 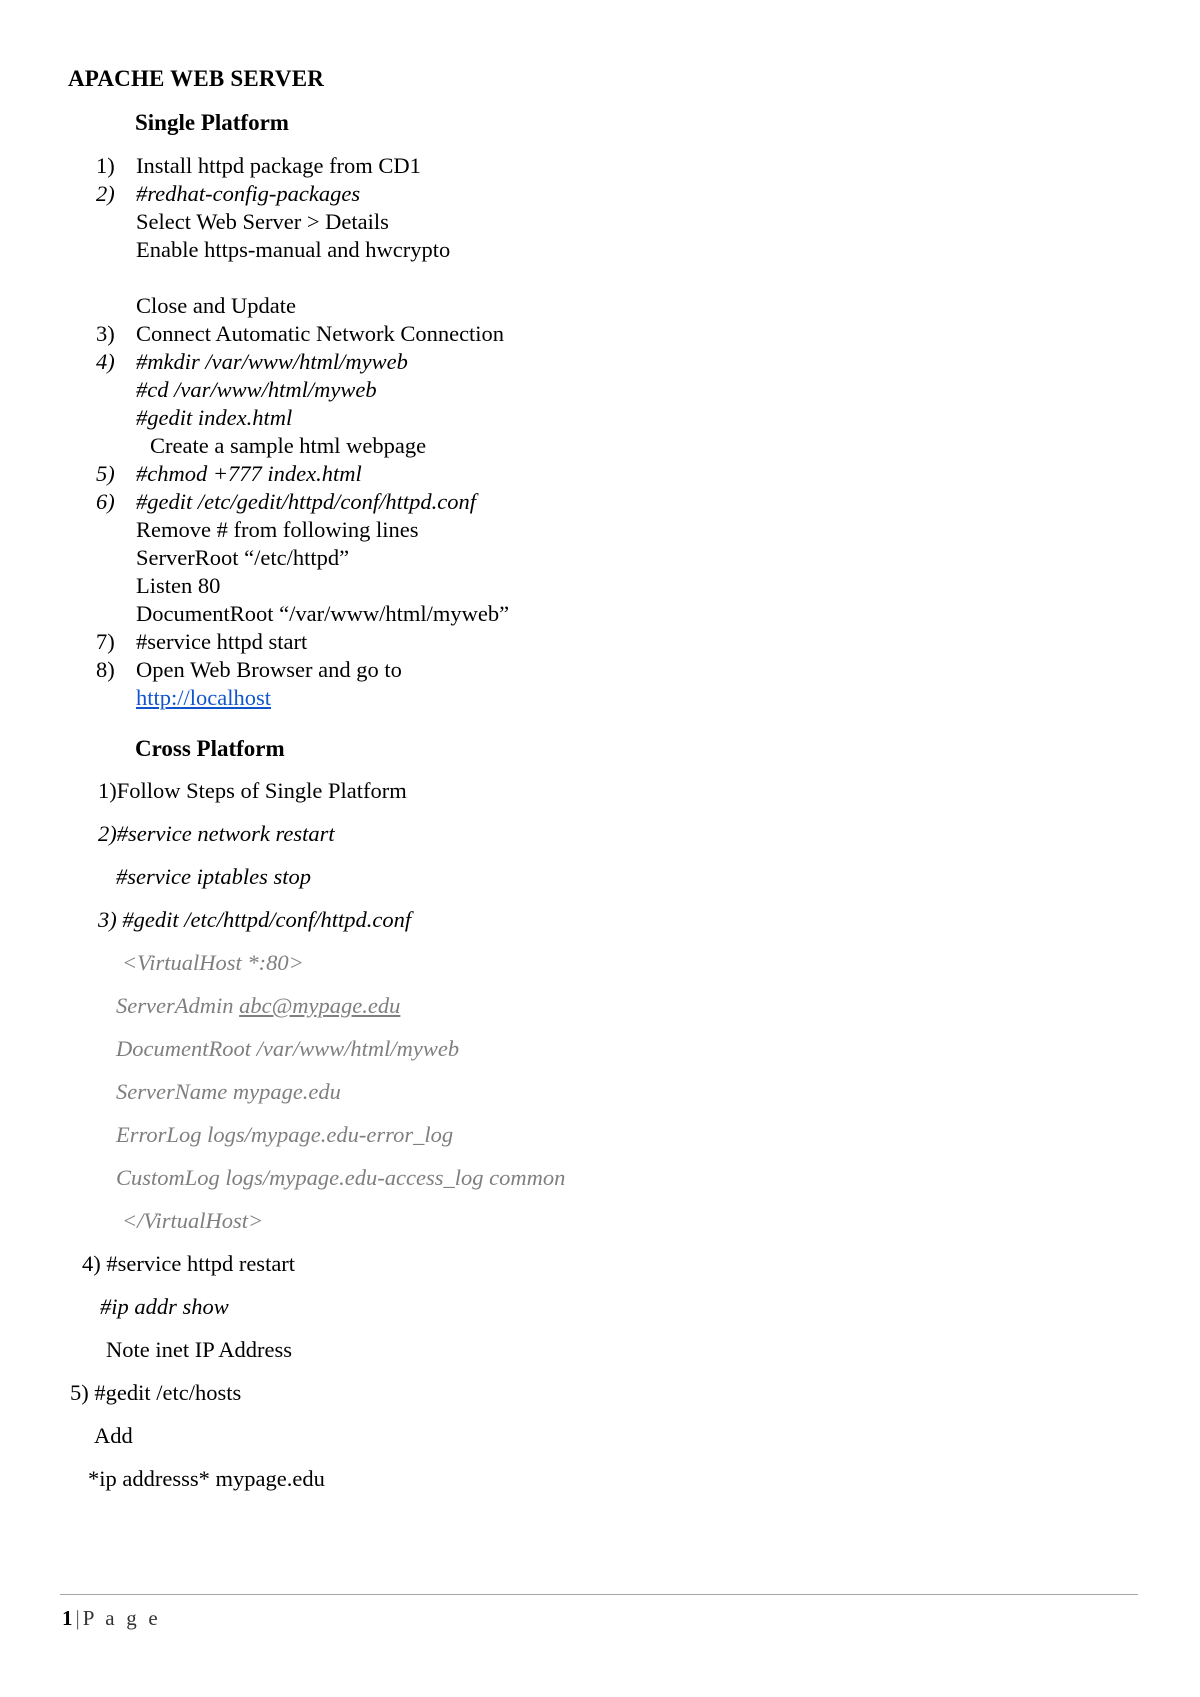 I want to click on cross-platform-line: 1)Follow Steps of Single Platform, so click(x=252, y=790).